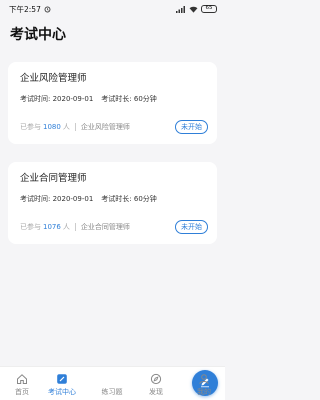  Describe the element at coordinates (209, 9) in the screenshot. I see `battery-indicator: 65` at that location.